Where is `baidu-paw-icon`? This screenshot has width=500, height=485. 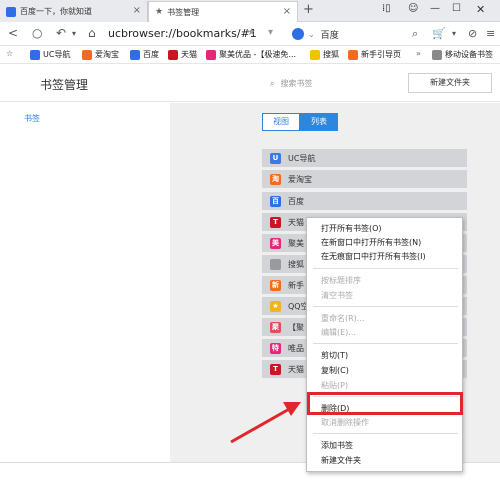
baidu-paw-icon is located at coordinates (11, 11).